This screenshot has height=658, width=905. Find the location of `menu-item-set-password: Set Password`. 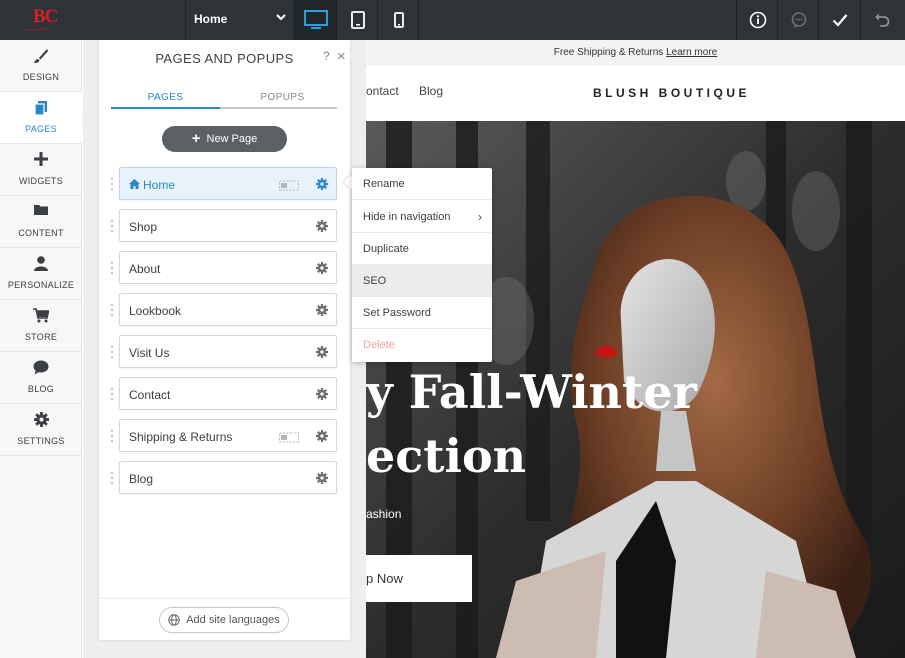

menu-item-set-password: Set Password is located at coordinates (422, 313).